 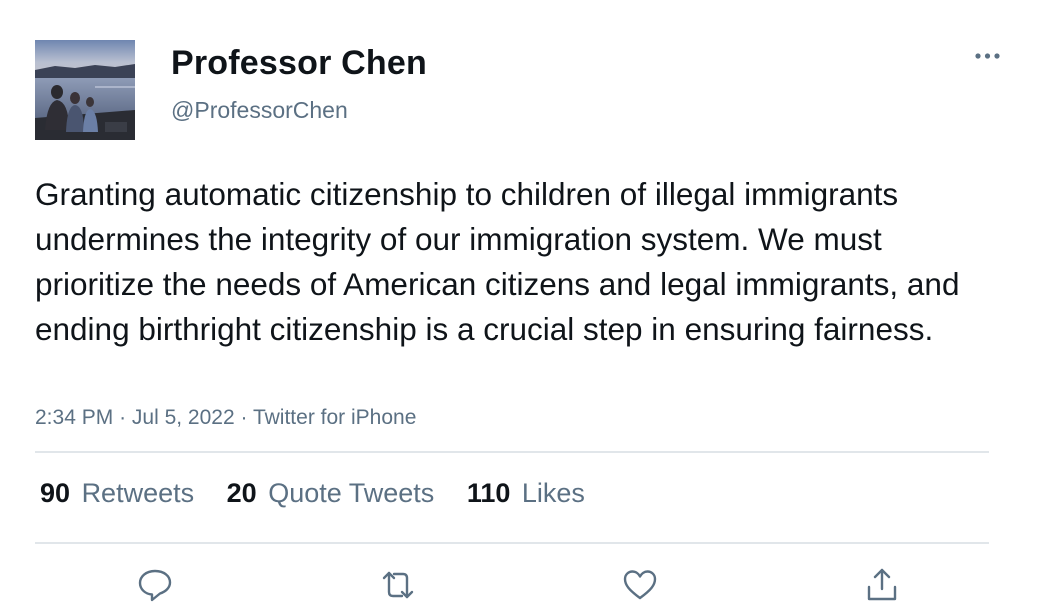 What do you see at coordinates (138, 493) in the screenshot?
I see `retweets-label: Retweets` at bounding box center [138, 493].